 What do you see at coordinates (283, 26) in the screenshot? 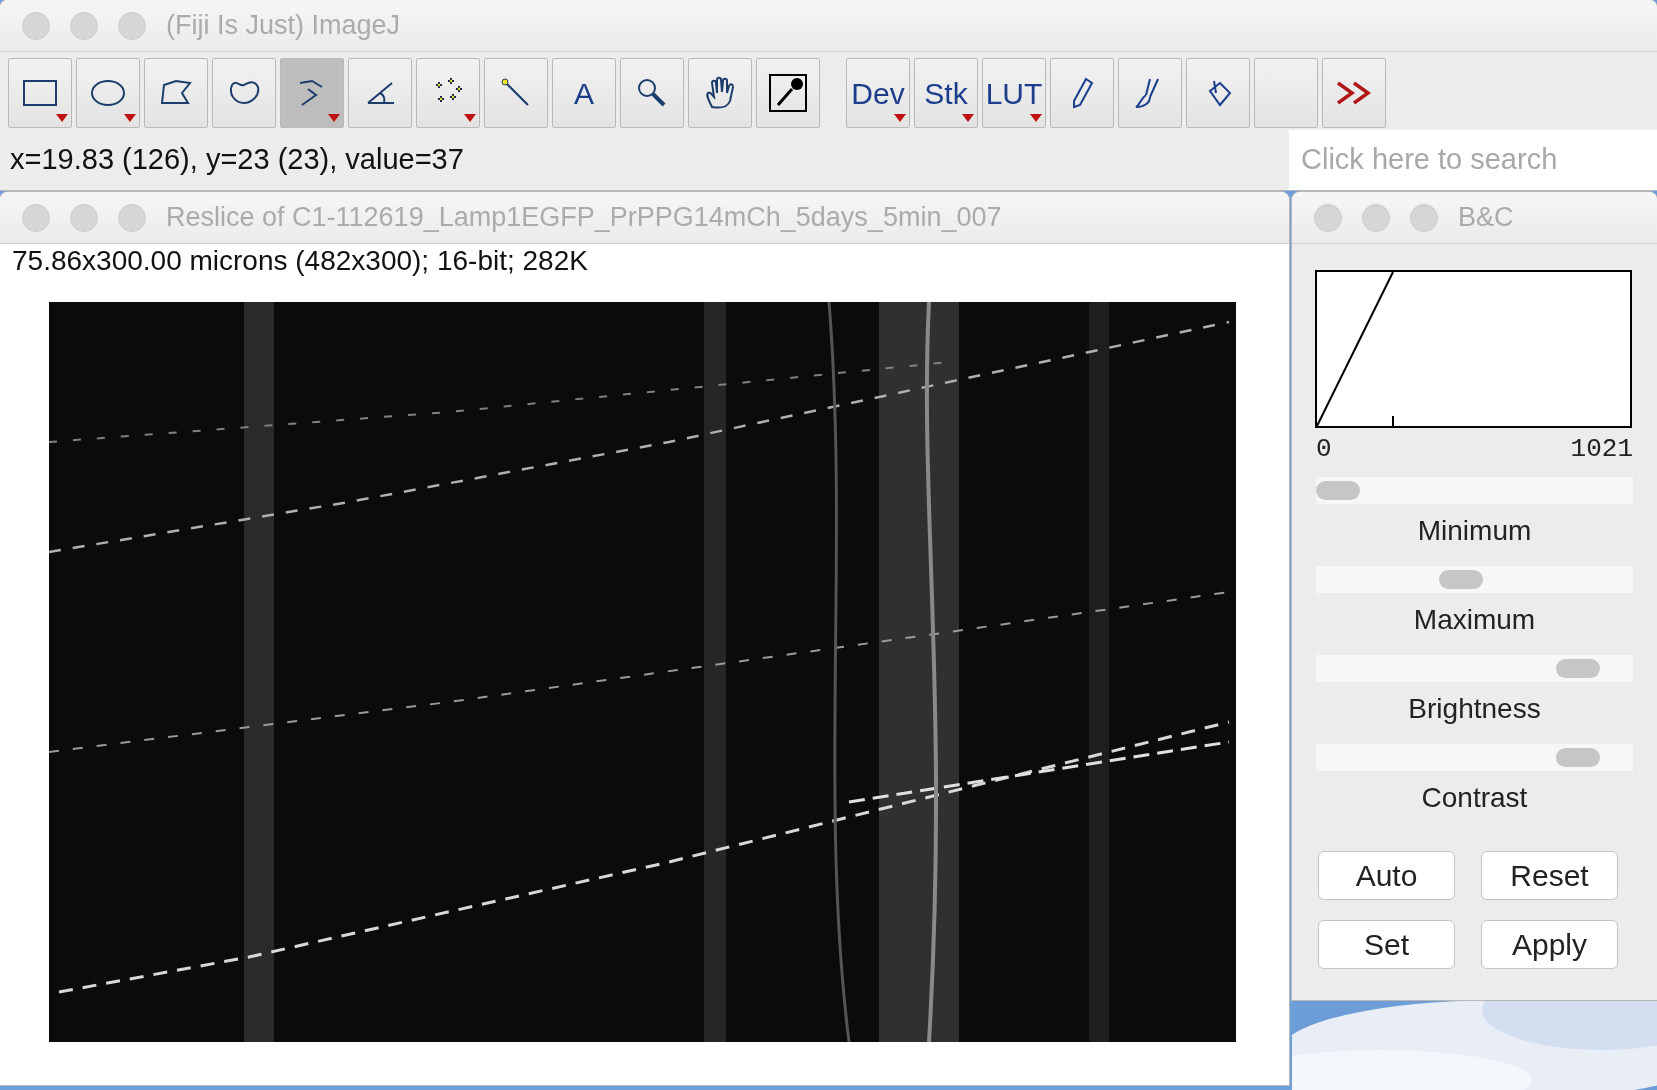
I see `window-title: (Fiji Is Just) ImageJ` at bounding box center [283, 26].